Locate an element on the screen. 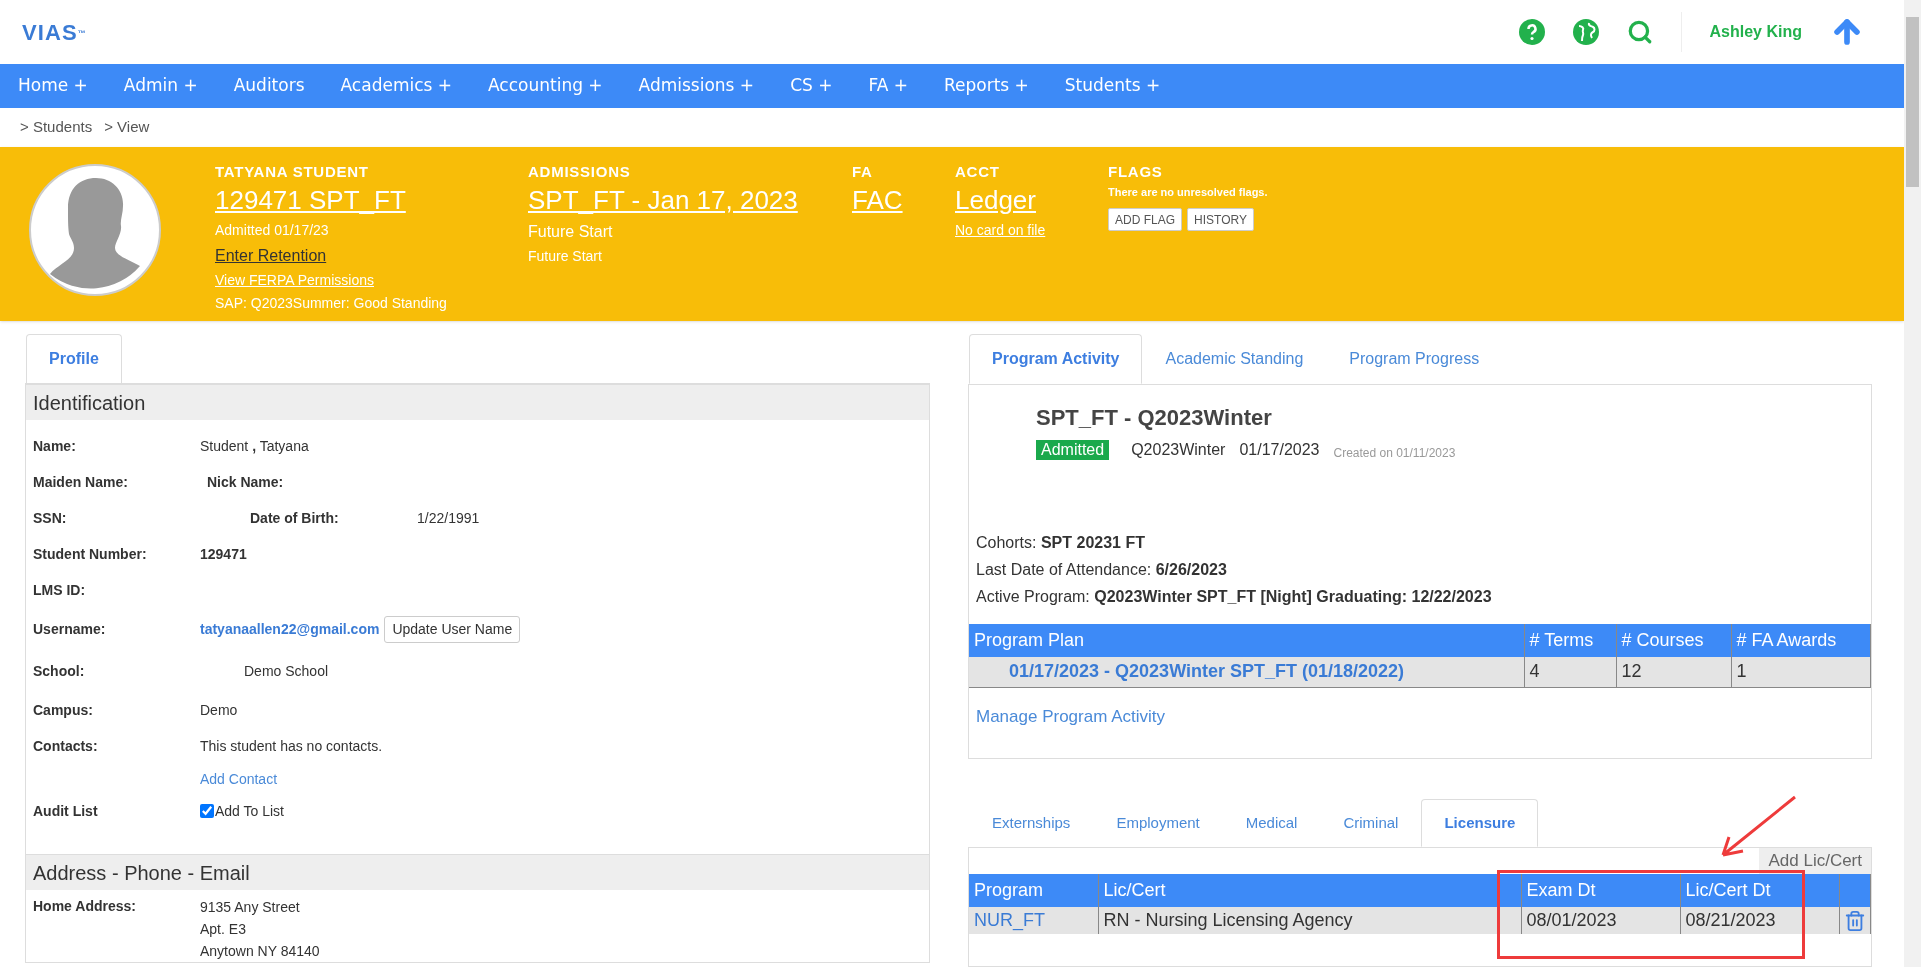 This screenshot has height=967, width=1921. field-value: This student has no contacts. is located at coordinates (291, 747).